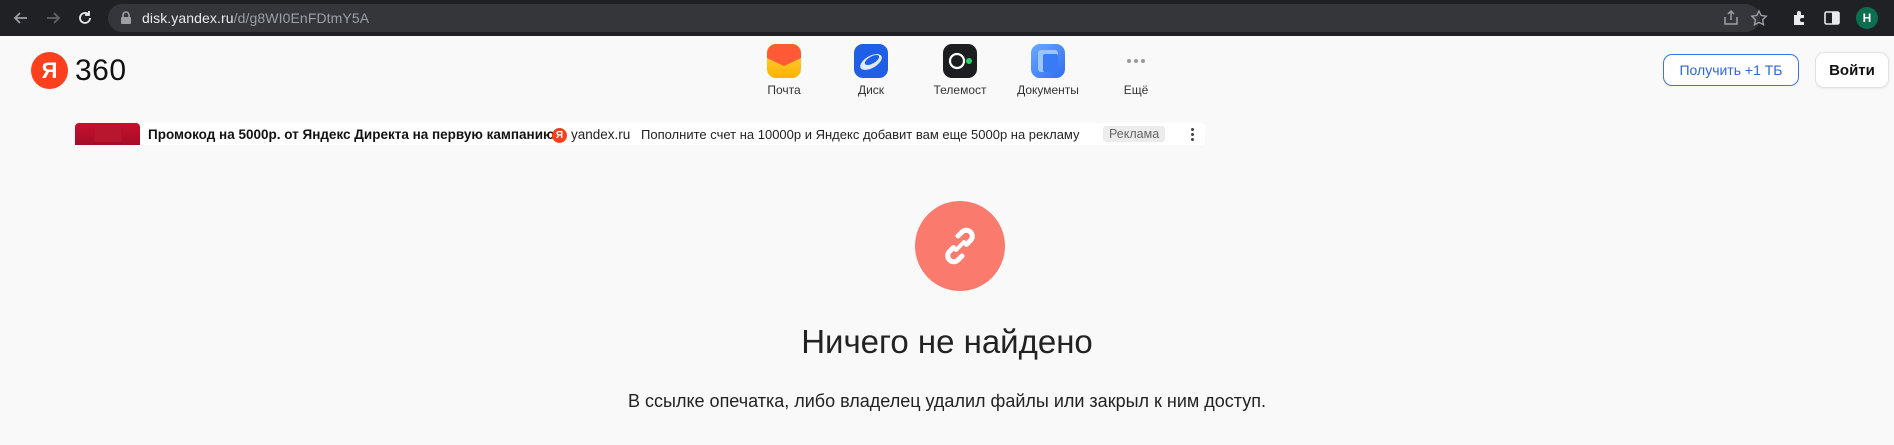  What do you see at coordinates (107, 134) in the screenshot?
I see `ad-thumbnail` at bounding box center [107, 134].